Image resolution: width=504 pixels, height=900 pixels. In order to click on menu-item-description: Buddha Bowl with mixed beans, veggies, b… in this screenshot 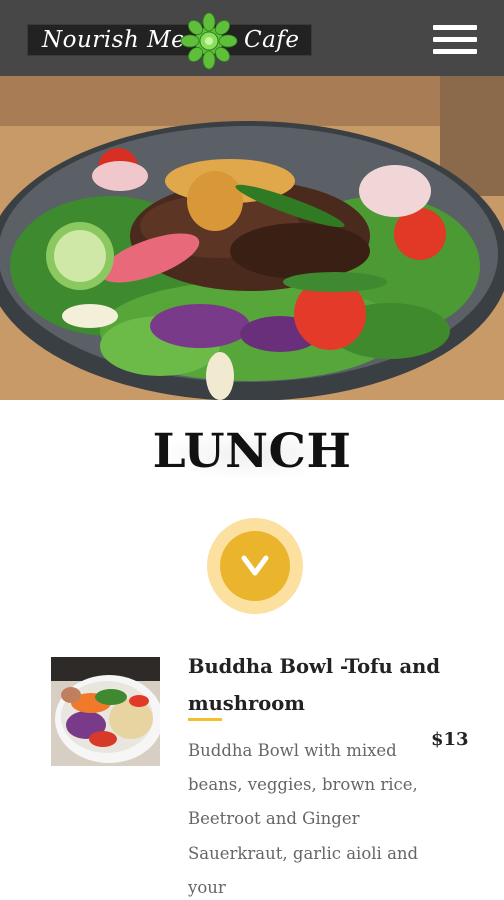, I will do `click(303, 819)`.